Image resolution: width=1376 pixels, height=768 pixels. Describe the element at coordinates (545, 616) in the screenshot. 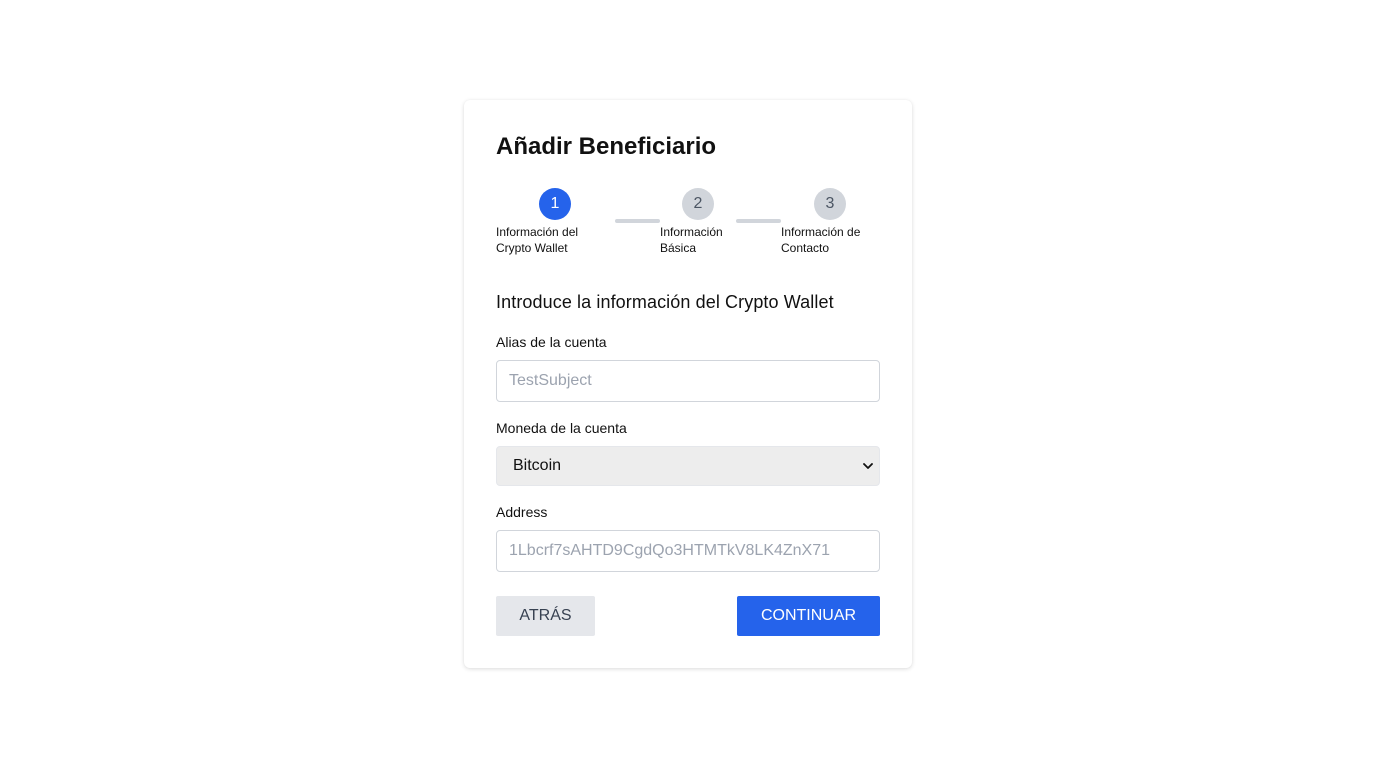

I see `back-button: ATRÁS` at that location.